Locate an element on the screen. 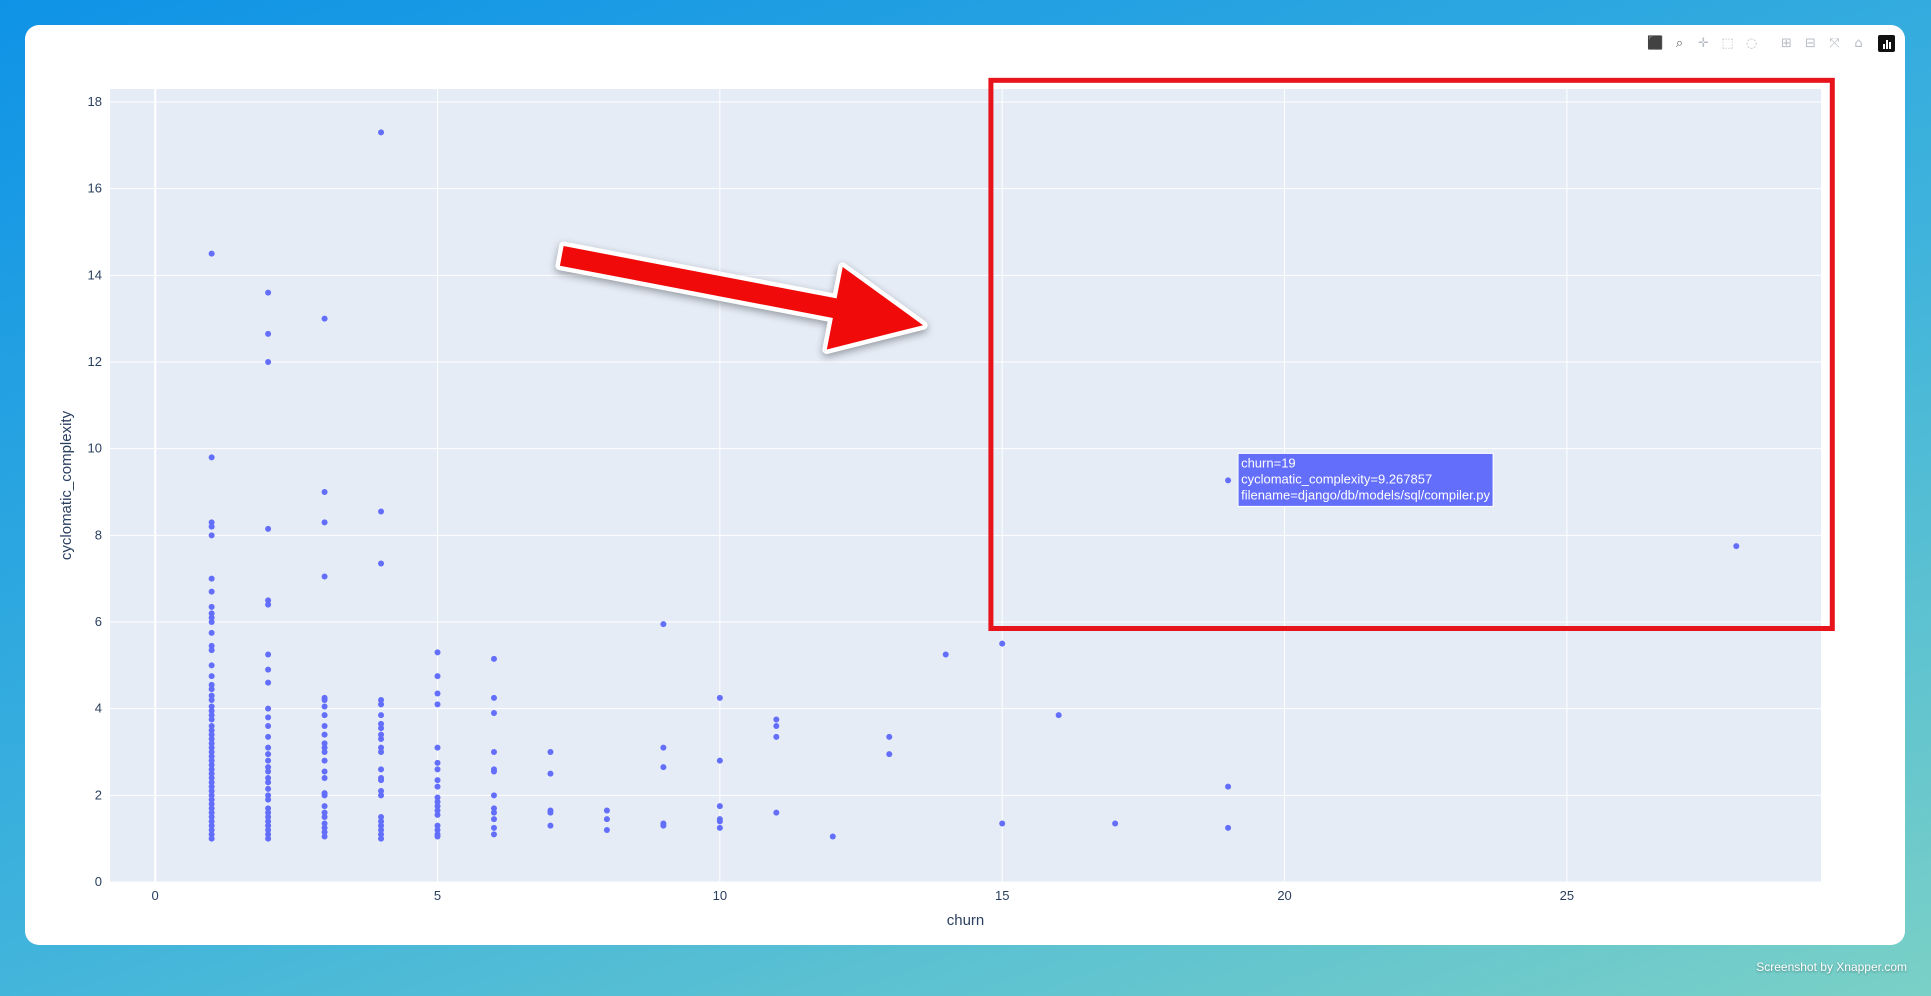 The height and width of the screenshot is (996, 1931). screenshot-credit: Screenshot by Xnapper.com is located at coordinates (1831, 967).